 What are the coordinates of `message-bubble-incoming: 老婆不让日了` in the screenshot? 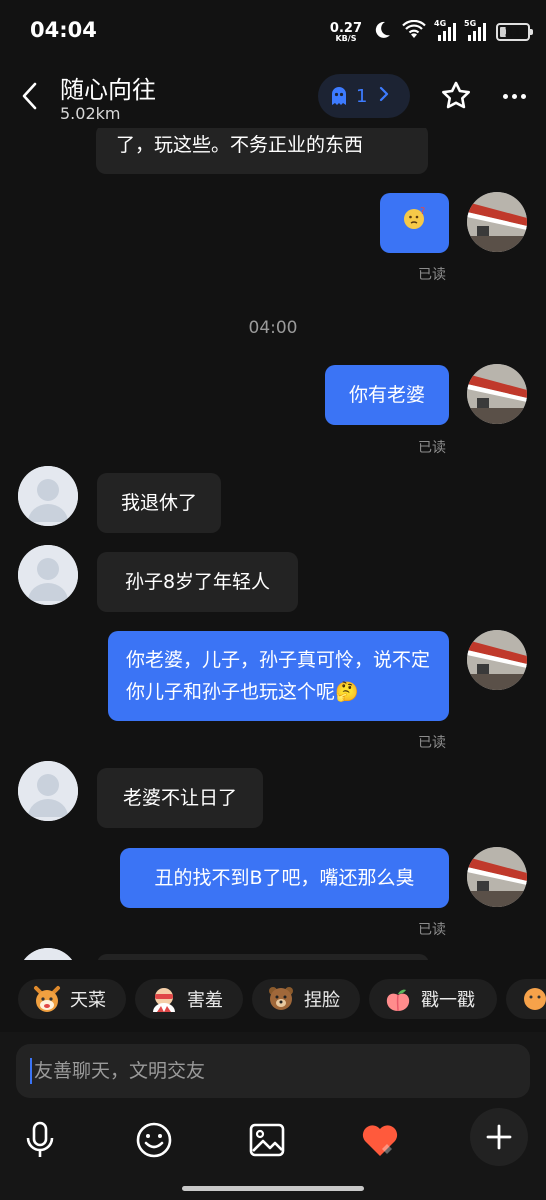 It's located at (180, 798).